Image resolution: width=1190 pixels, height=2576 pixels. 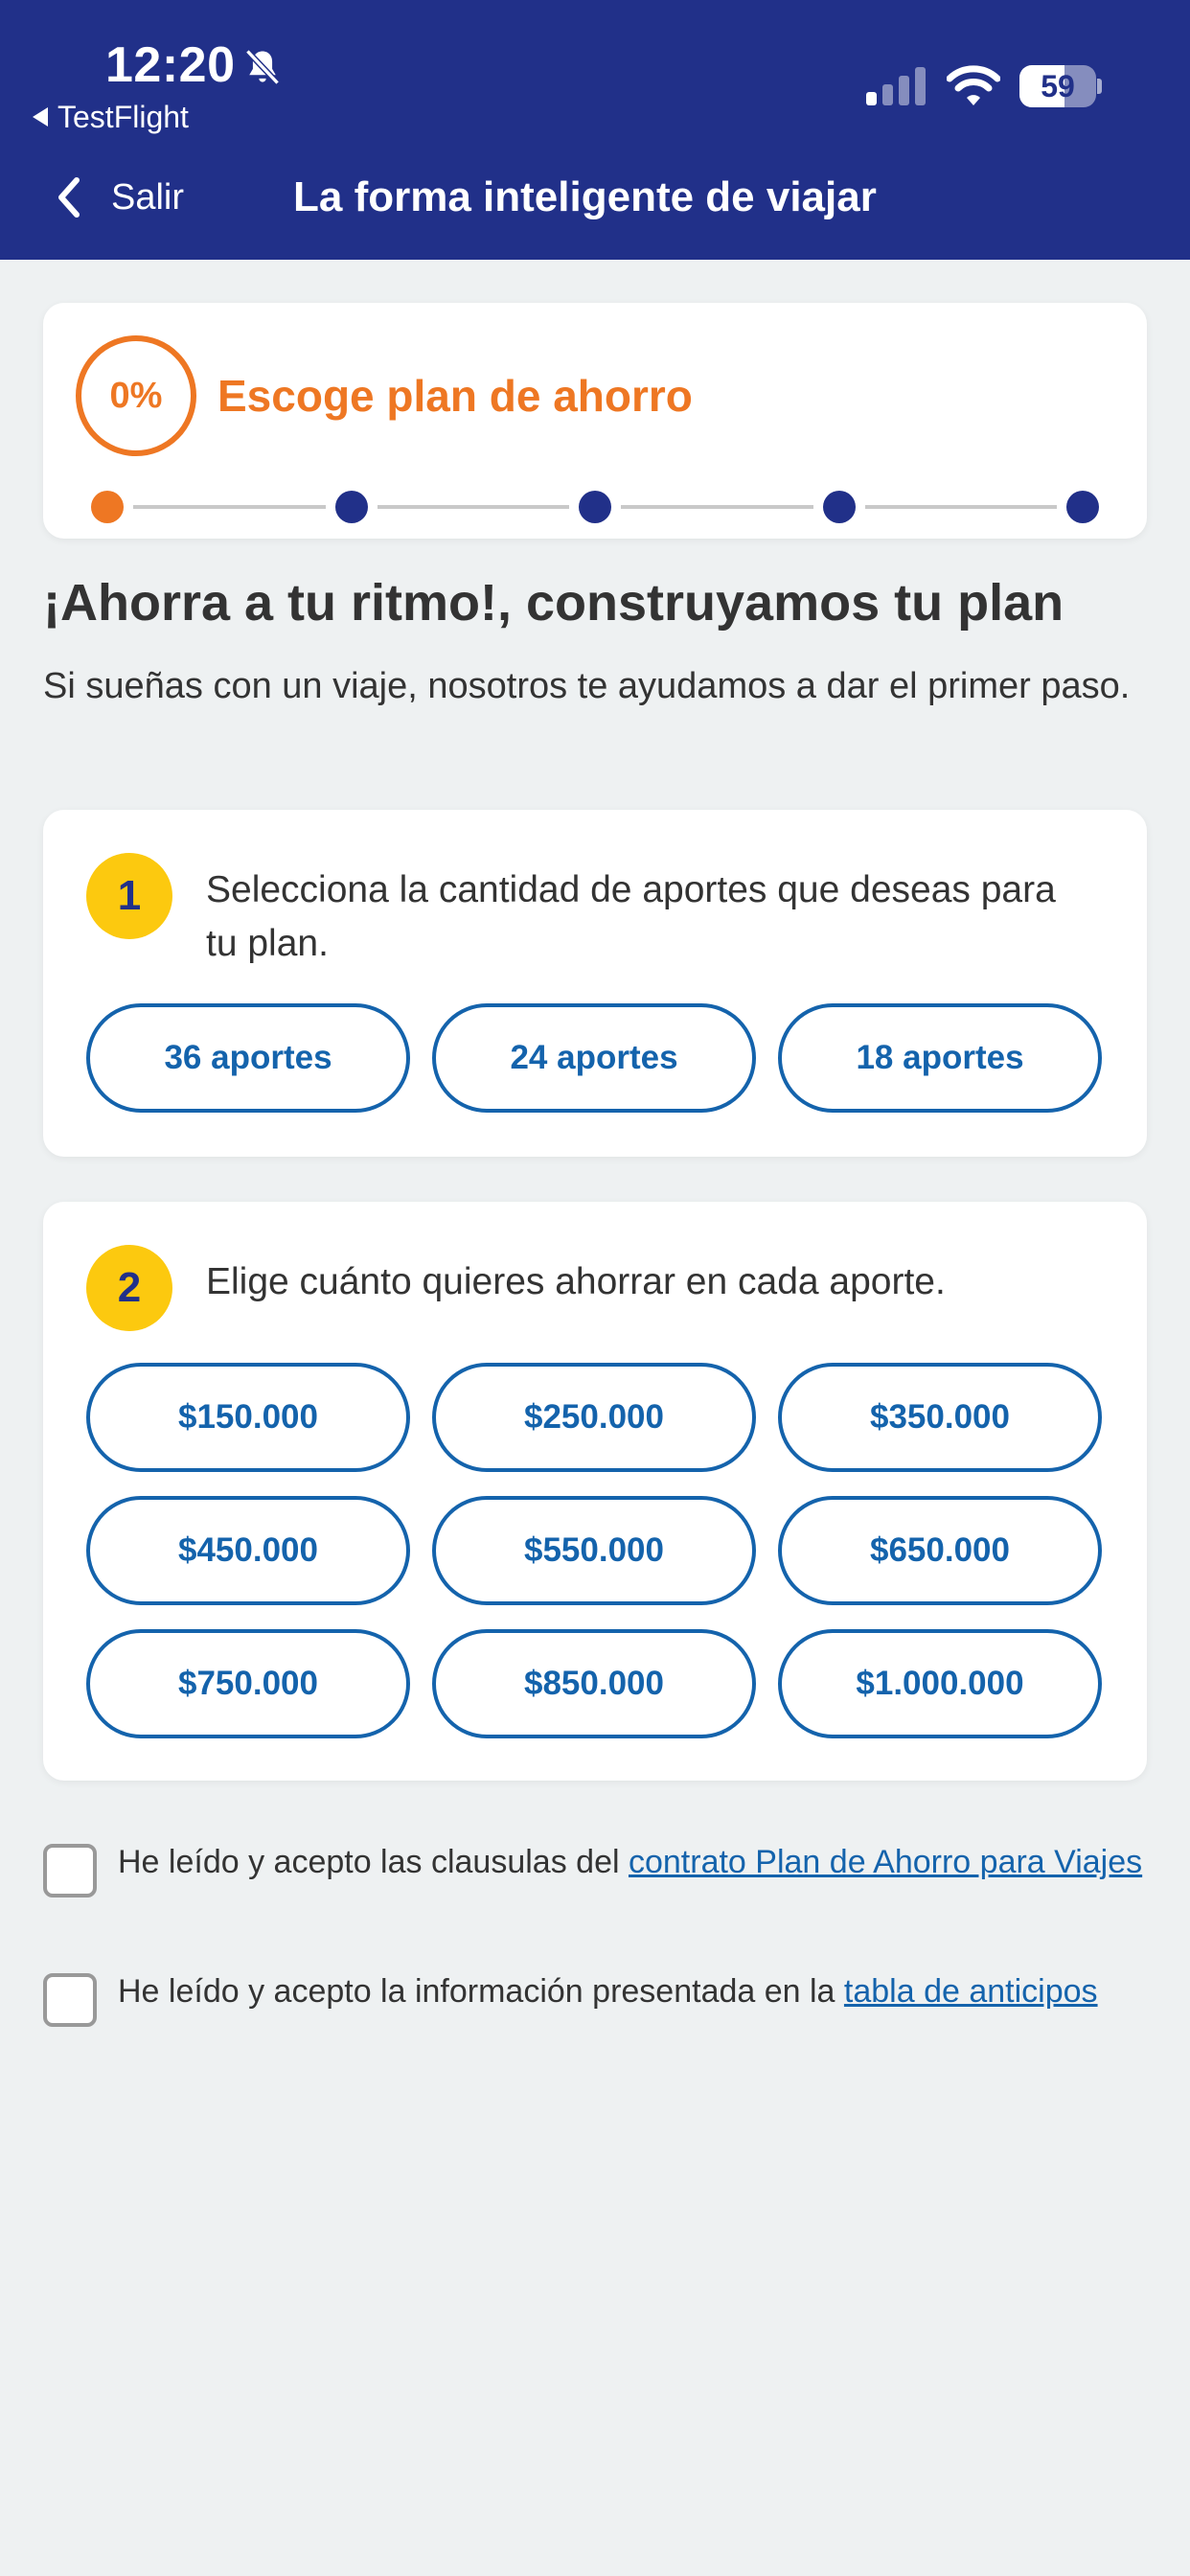 What do you see at coordinates (69, 197) in the screenshot?
I see `chevron-left-icon` at bounding box center [69, 197].